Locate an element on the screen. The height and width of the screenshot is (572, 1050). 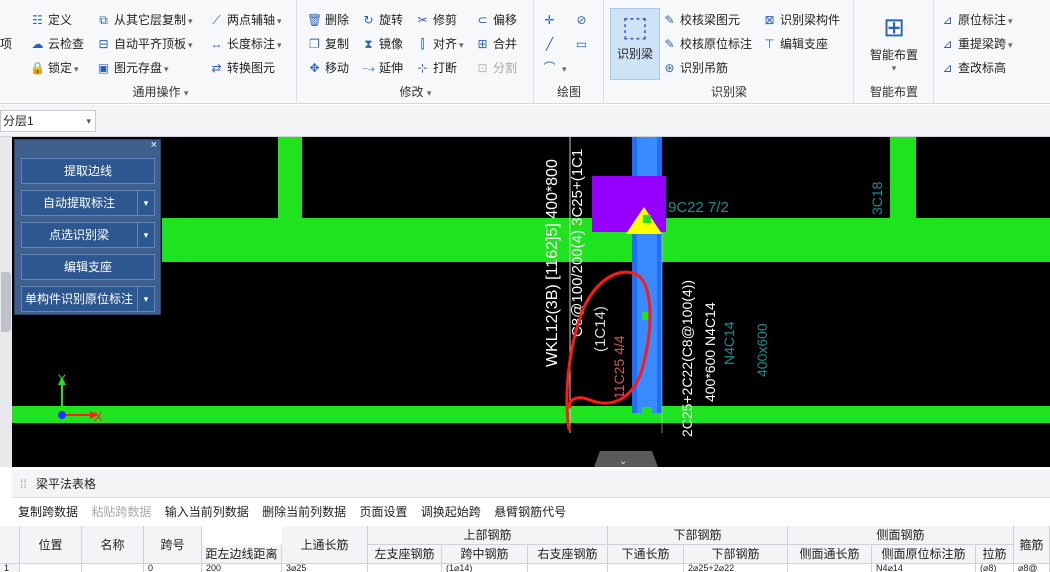
inplace-annotation-button: ⊿ 原位标注 ▾ is located at coordinates (976, 20).